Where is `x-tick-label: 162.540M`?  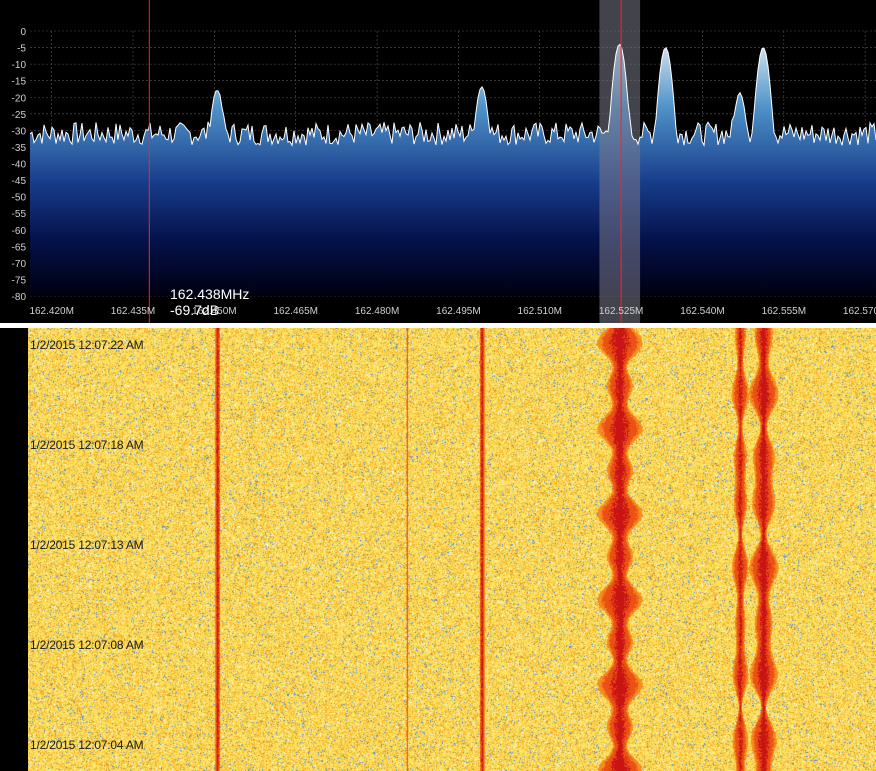 x-tick-label: 162.540M is located at coordinates (702, 311).